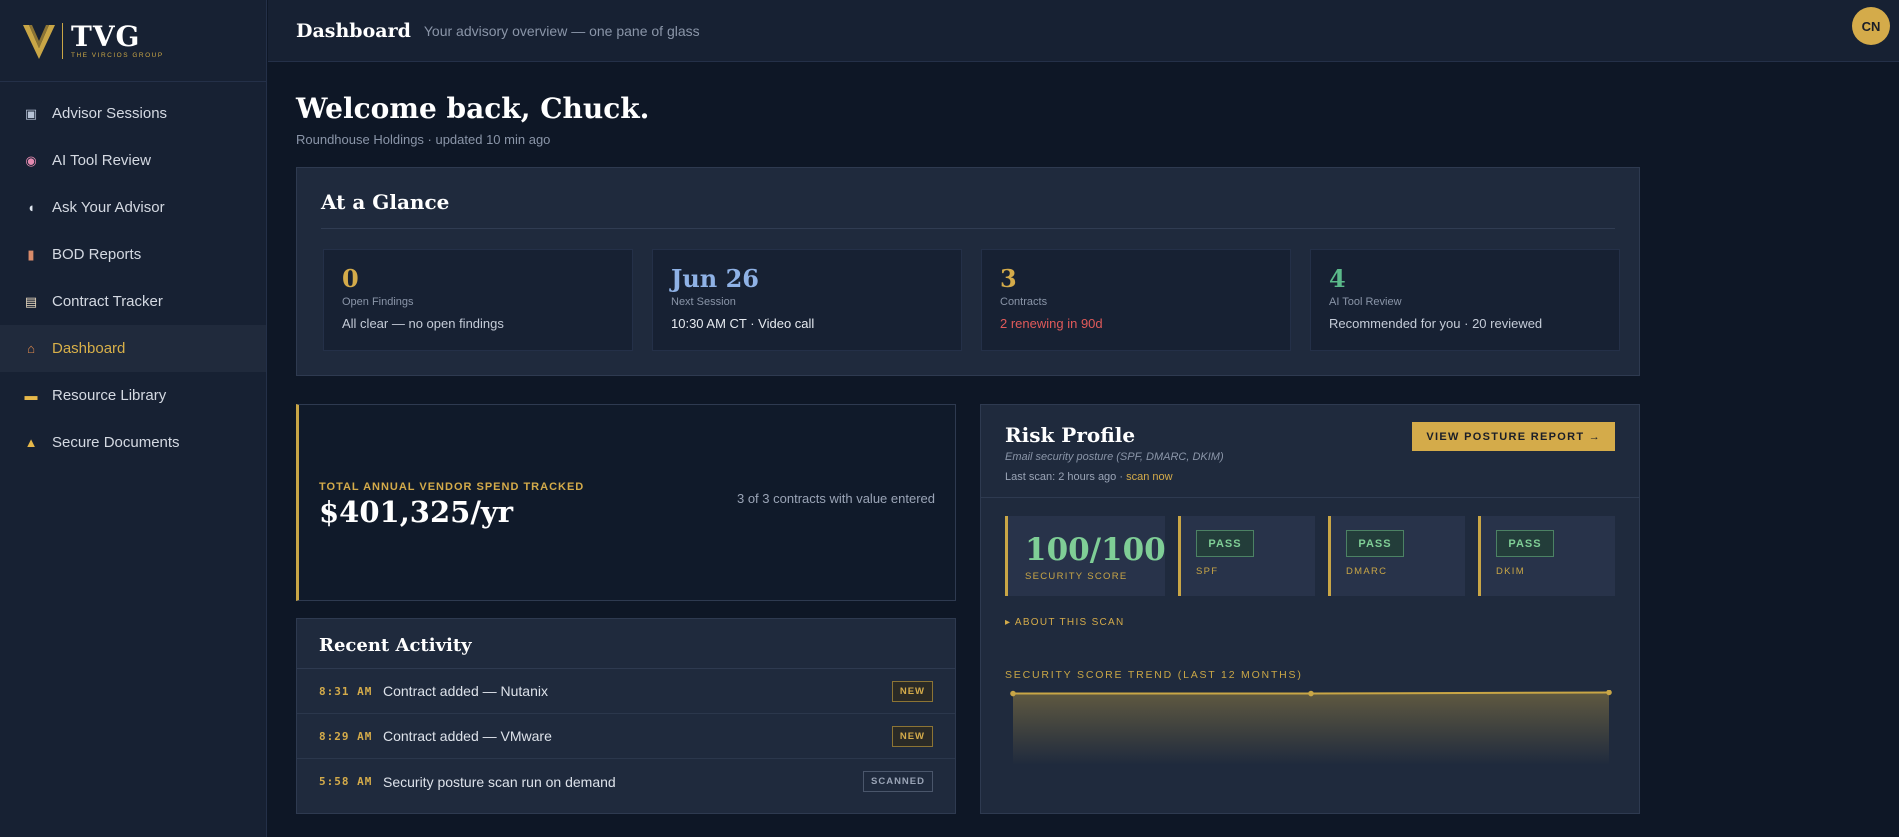 The image size is (1899, 837). Describe the element at coordinates (133, 348) in the screenshot. I see `sidebar-item-dashboard: ⌂ Dashboard` at that location.